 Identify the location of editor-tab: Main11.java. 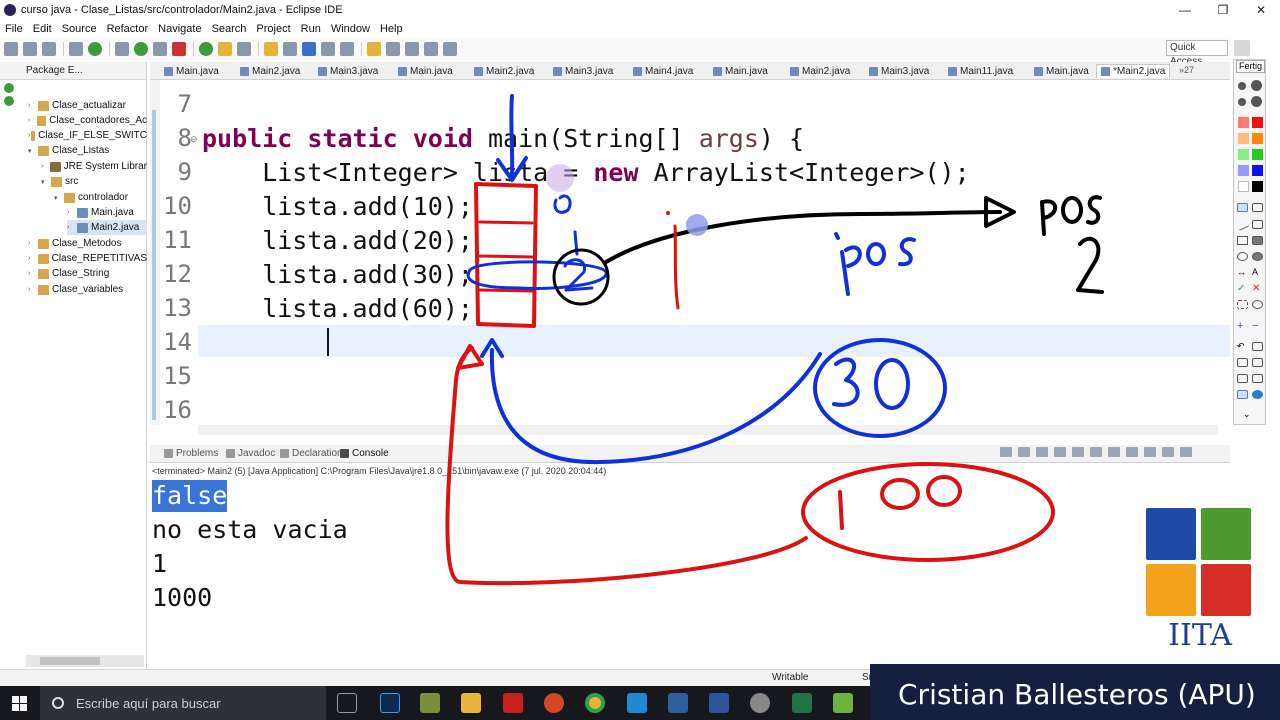
(980, 71).